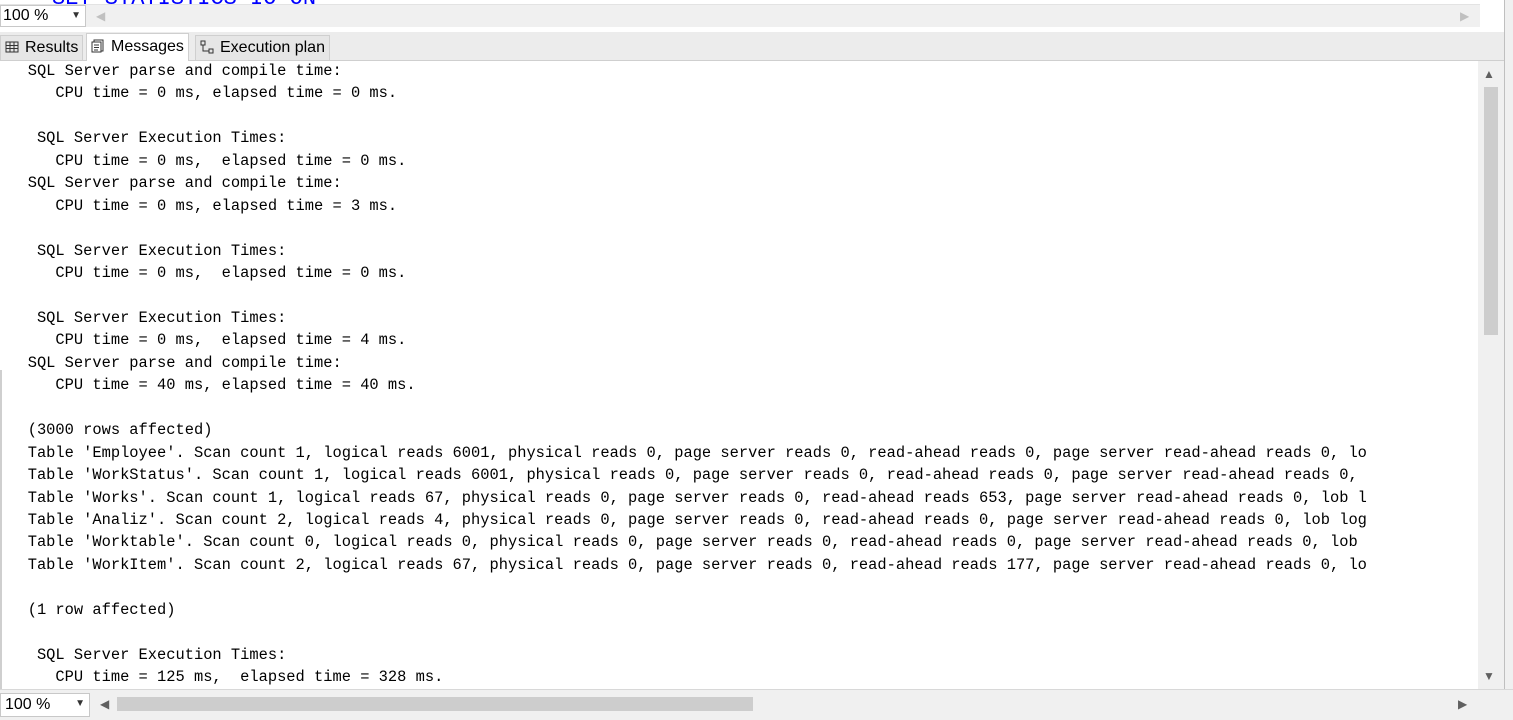 Image resolution: width=1513 pixels, height=720 pixels. What do you see at coordinates (756, 704) in the screenshot?
I see `bottom-scroll-bar: 100 % ▼ ◀ ▶` at bounding box center [756, 704].